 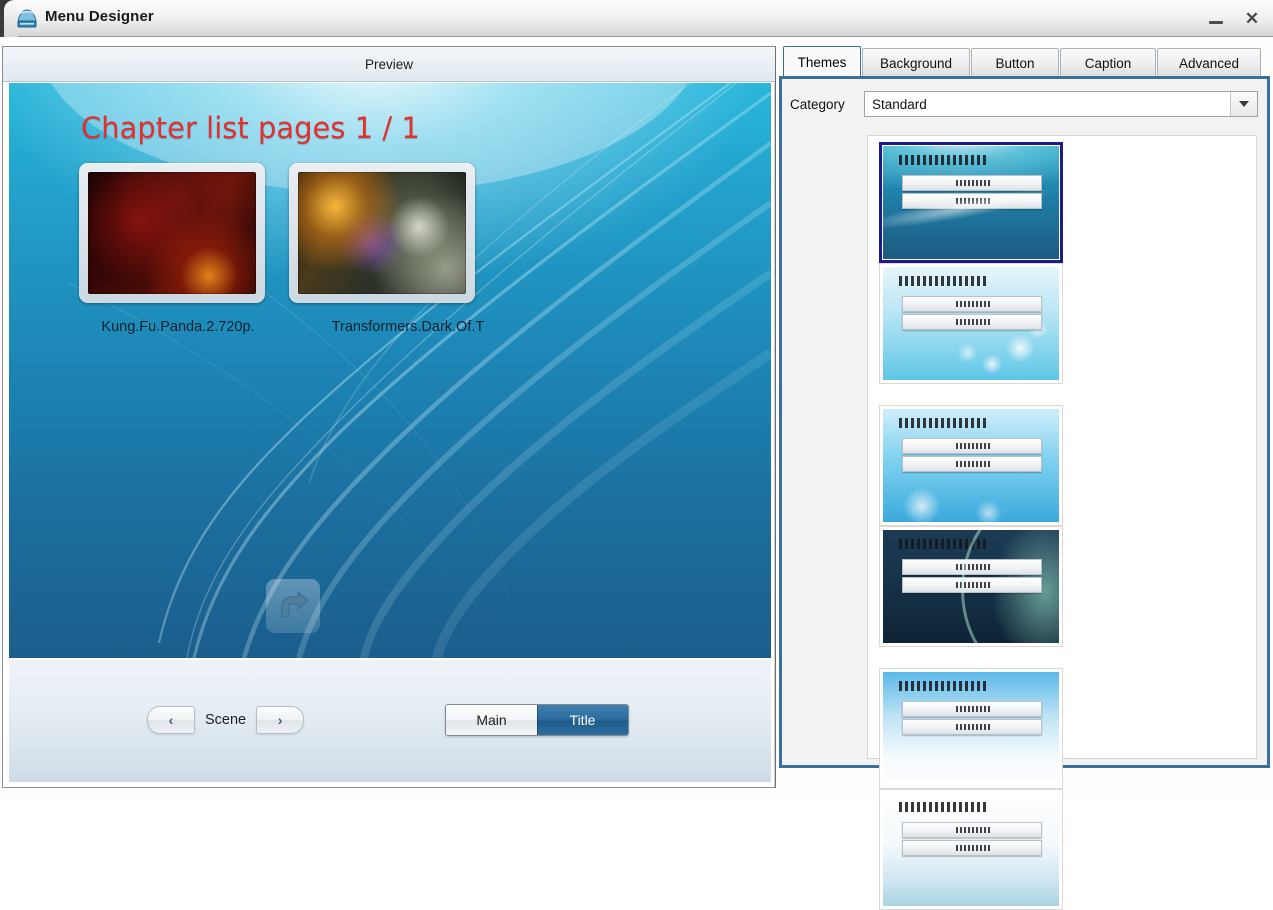 I want to click on scene-next-button: ›, so click(x=280, y=720).